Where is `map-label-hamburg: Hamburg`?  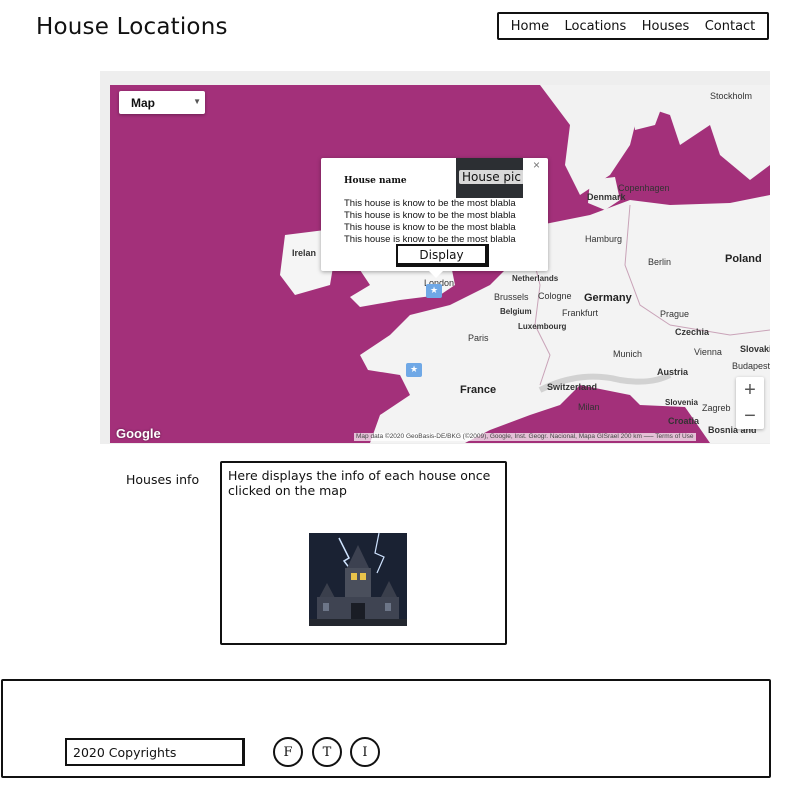
map-label-hamburg: Hamburg is located at coordinates (604, 239).